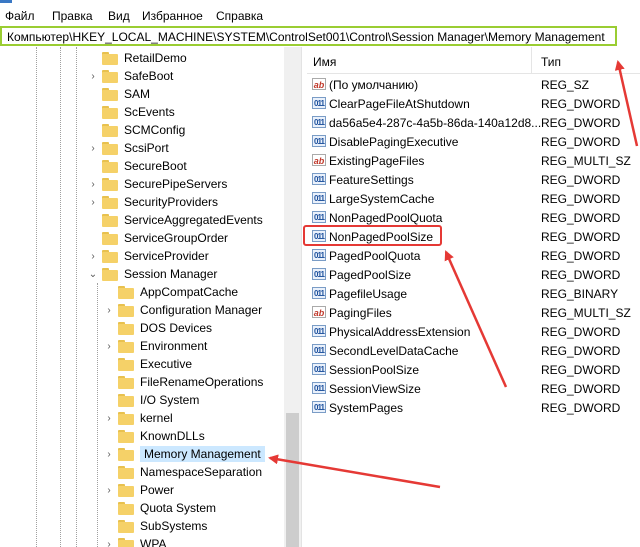 The height and width of the screenshot is (547, 640). What do you see at coordinates (476, 319) in the screenshot?
I see `arrow-to-nonpagedpoolsize` at bounding box center [476, 319].